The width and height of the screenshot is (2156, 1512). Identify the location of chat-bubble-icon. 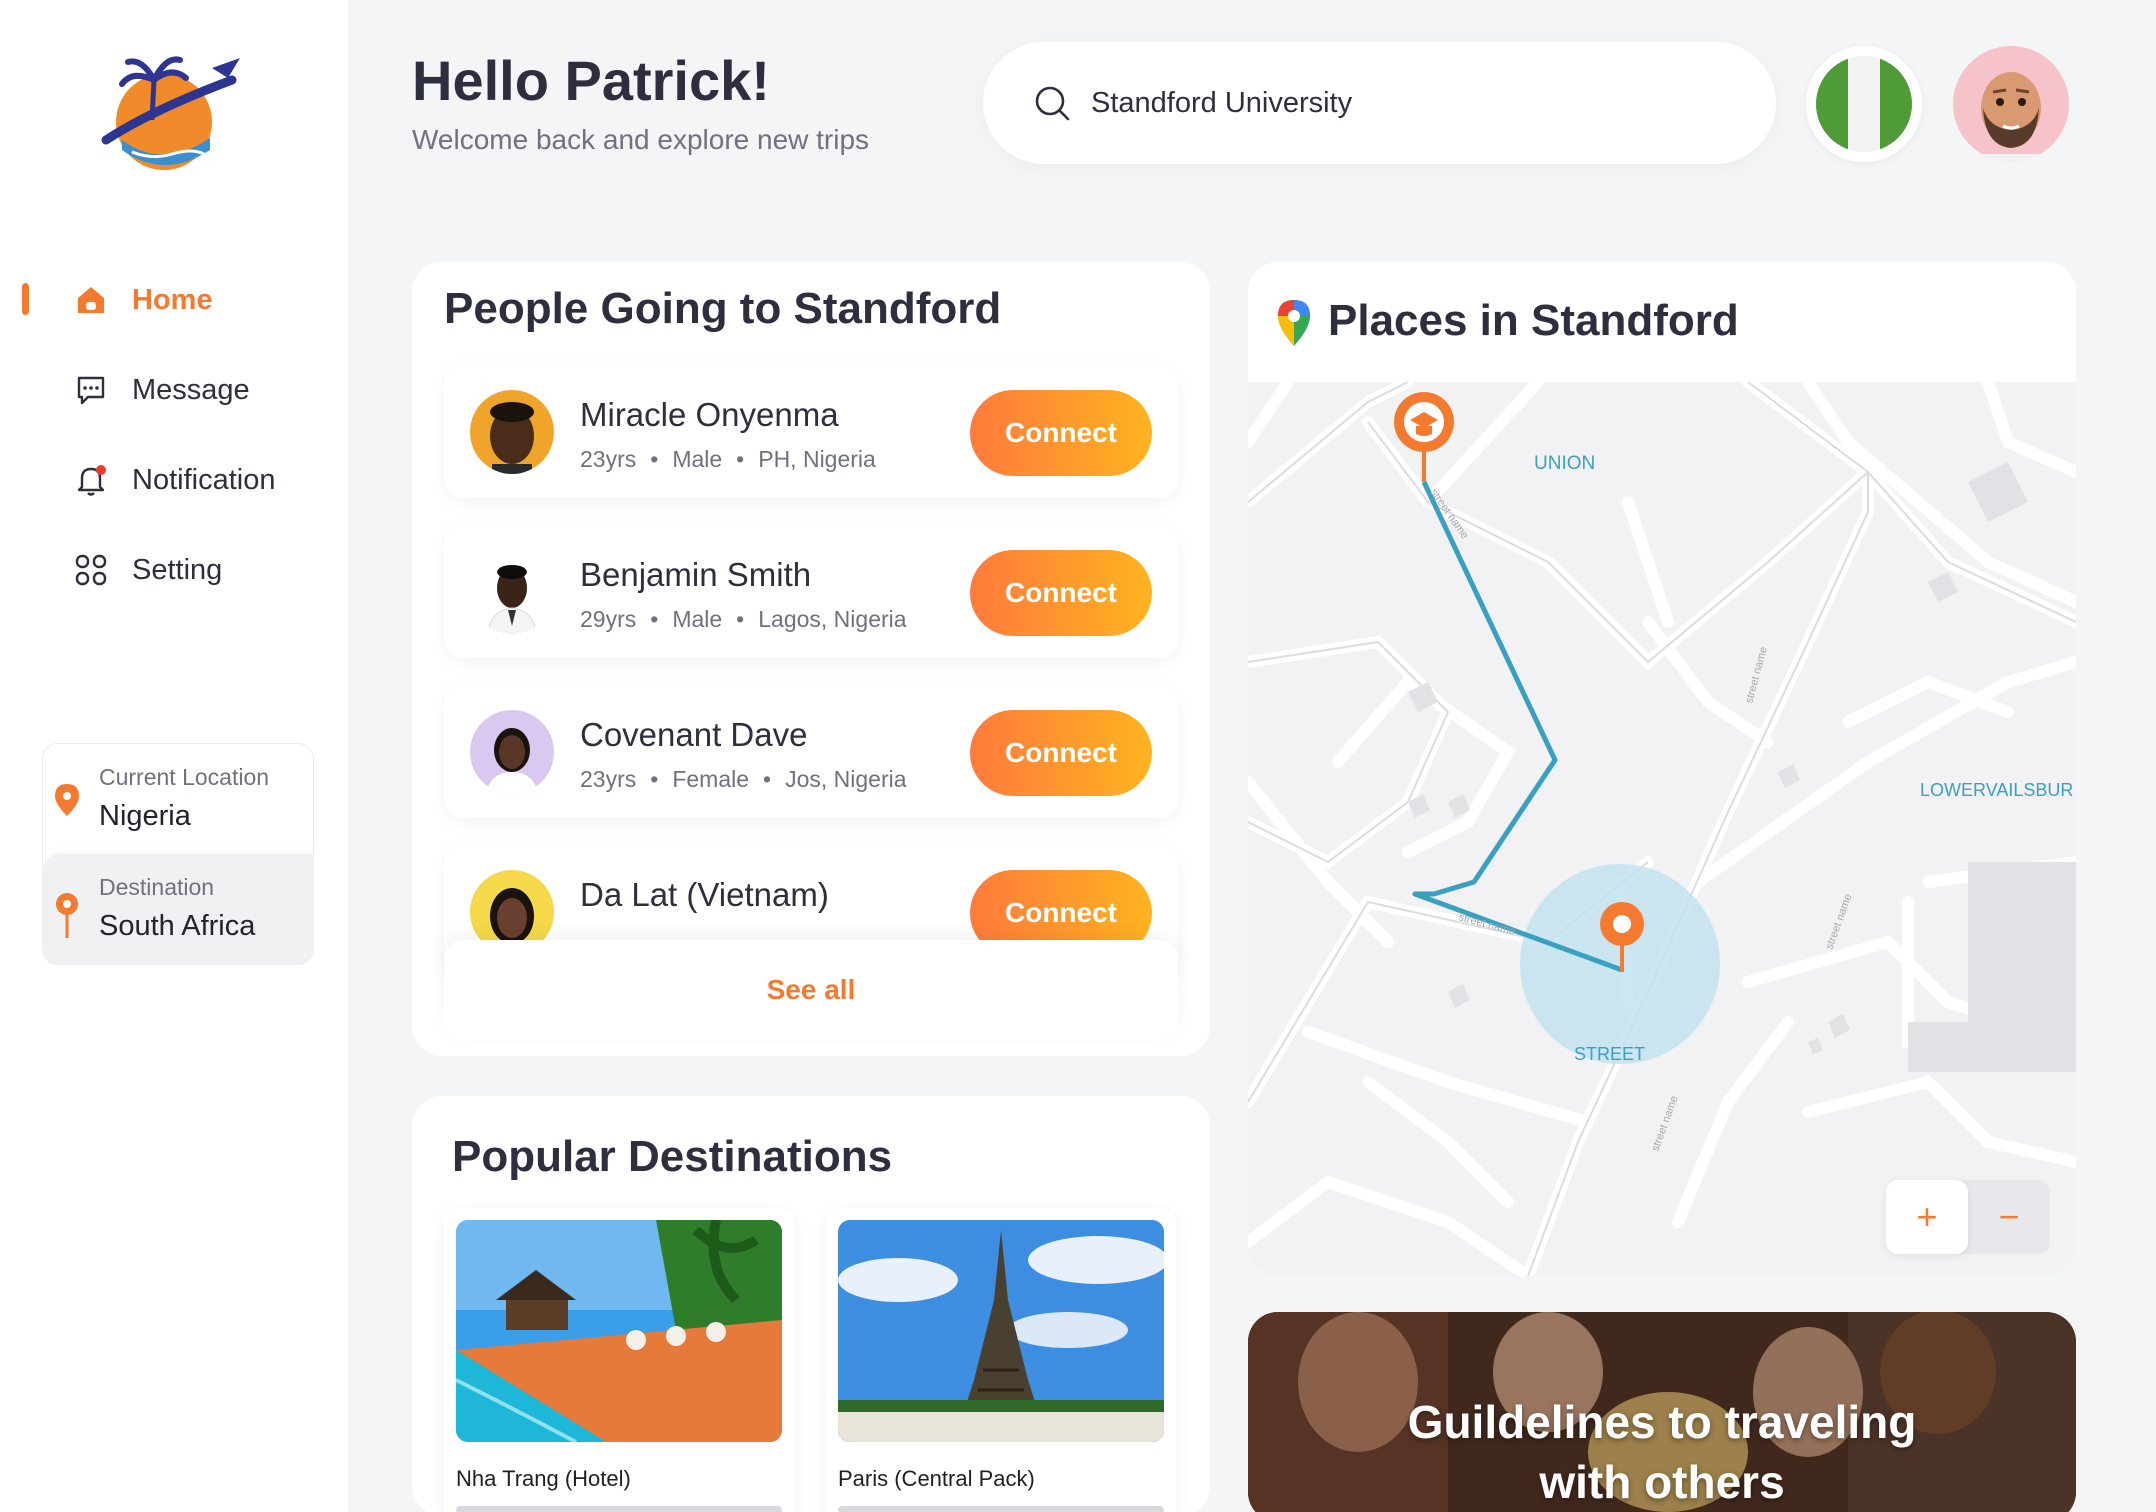
(91, 390).